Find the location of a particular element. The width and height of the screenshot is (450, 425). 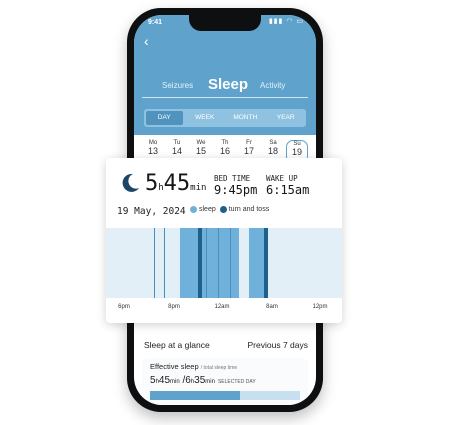

sleep-hours: 5 is located at coordinates (152, 183).